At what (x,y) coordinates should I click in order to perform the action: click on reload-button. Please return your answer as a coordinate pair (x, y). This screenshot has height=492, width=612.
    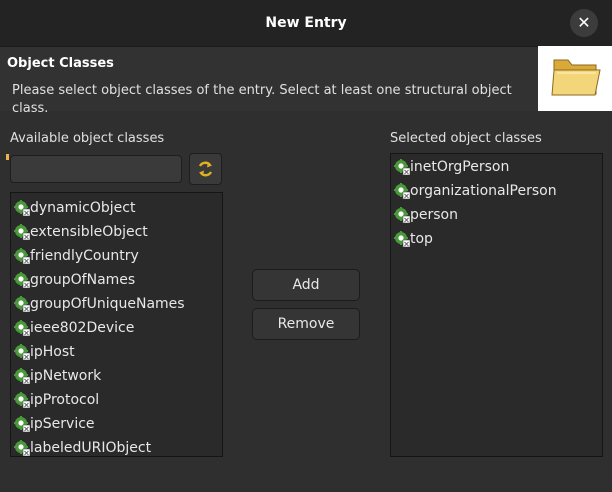
    Looking at the image, I should click on (205, 169).